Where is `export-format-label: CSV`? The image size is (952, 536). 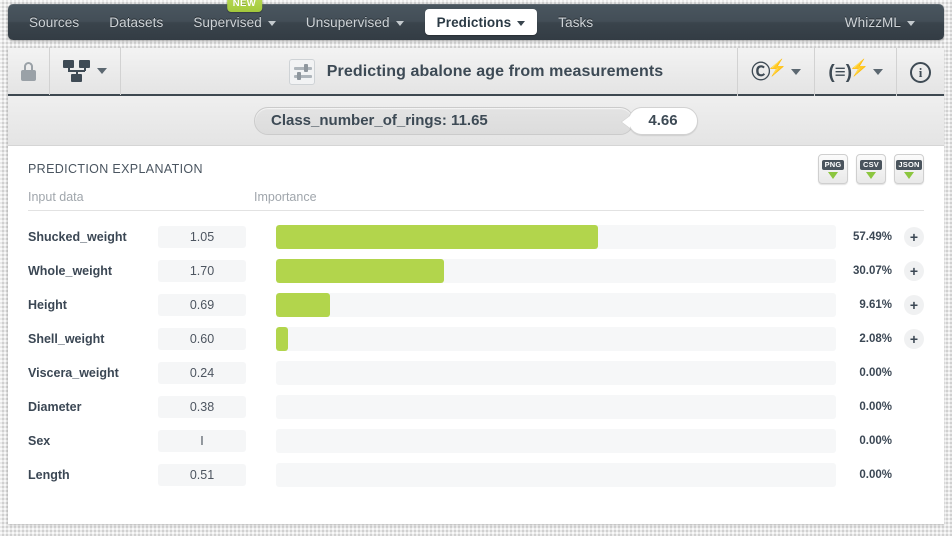 export-format-label: CSV is located at coordinates (871, 165).